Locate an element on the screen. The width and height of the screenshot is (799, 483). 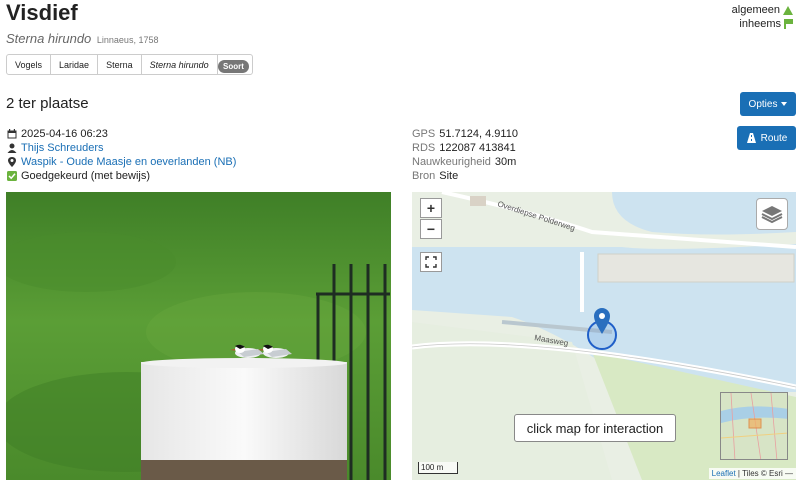
taxonomy-breadcrumb: Vogels Laridae Sterna Sterna hirundo is located at coordinates (129, 64).